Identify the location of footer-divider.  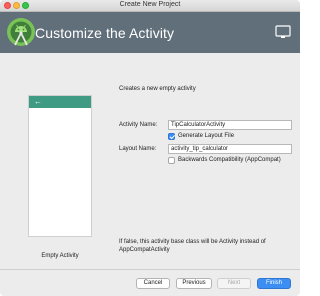
(150, 269).